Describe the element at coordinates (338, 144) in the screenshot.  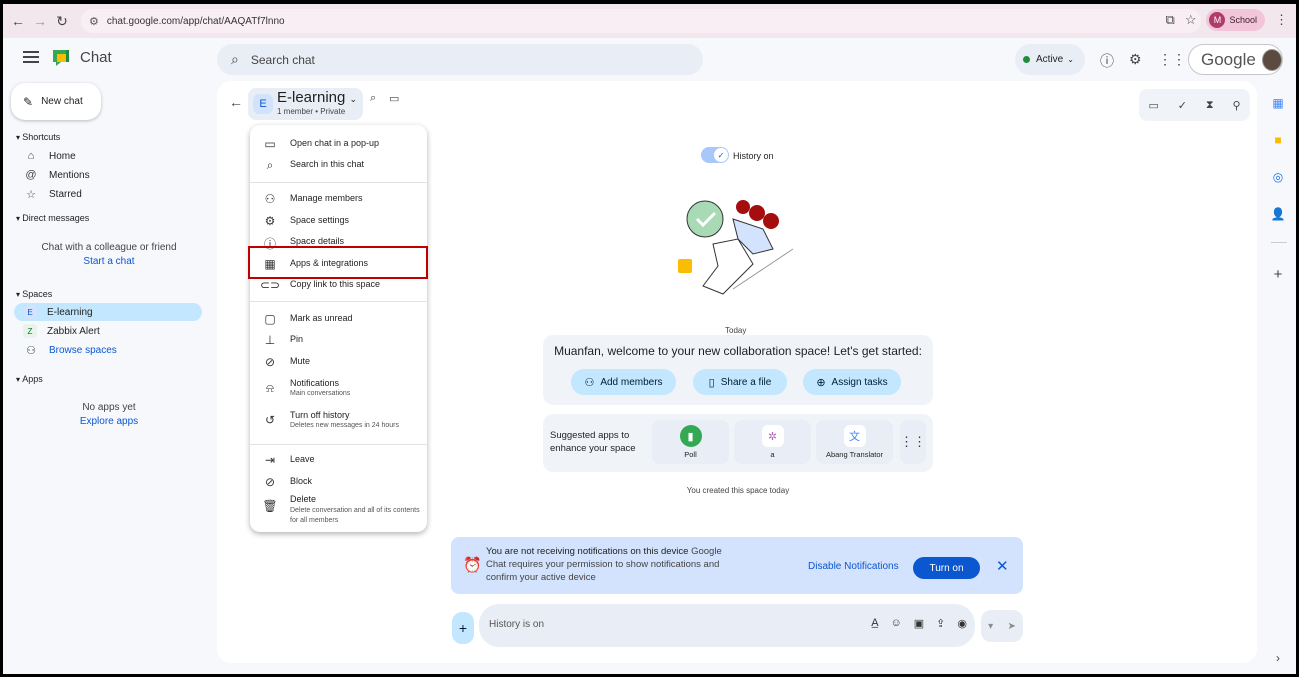
I see `menu-item-open-popup: ▭ Open chat in a pop-up` at that location.